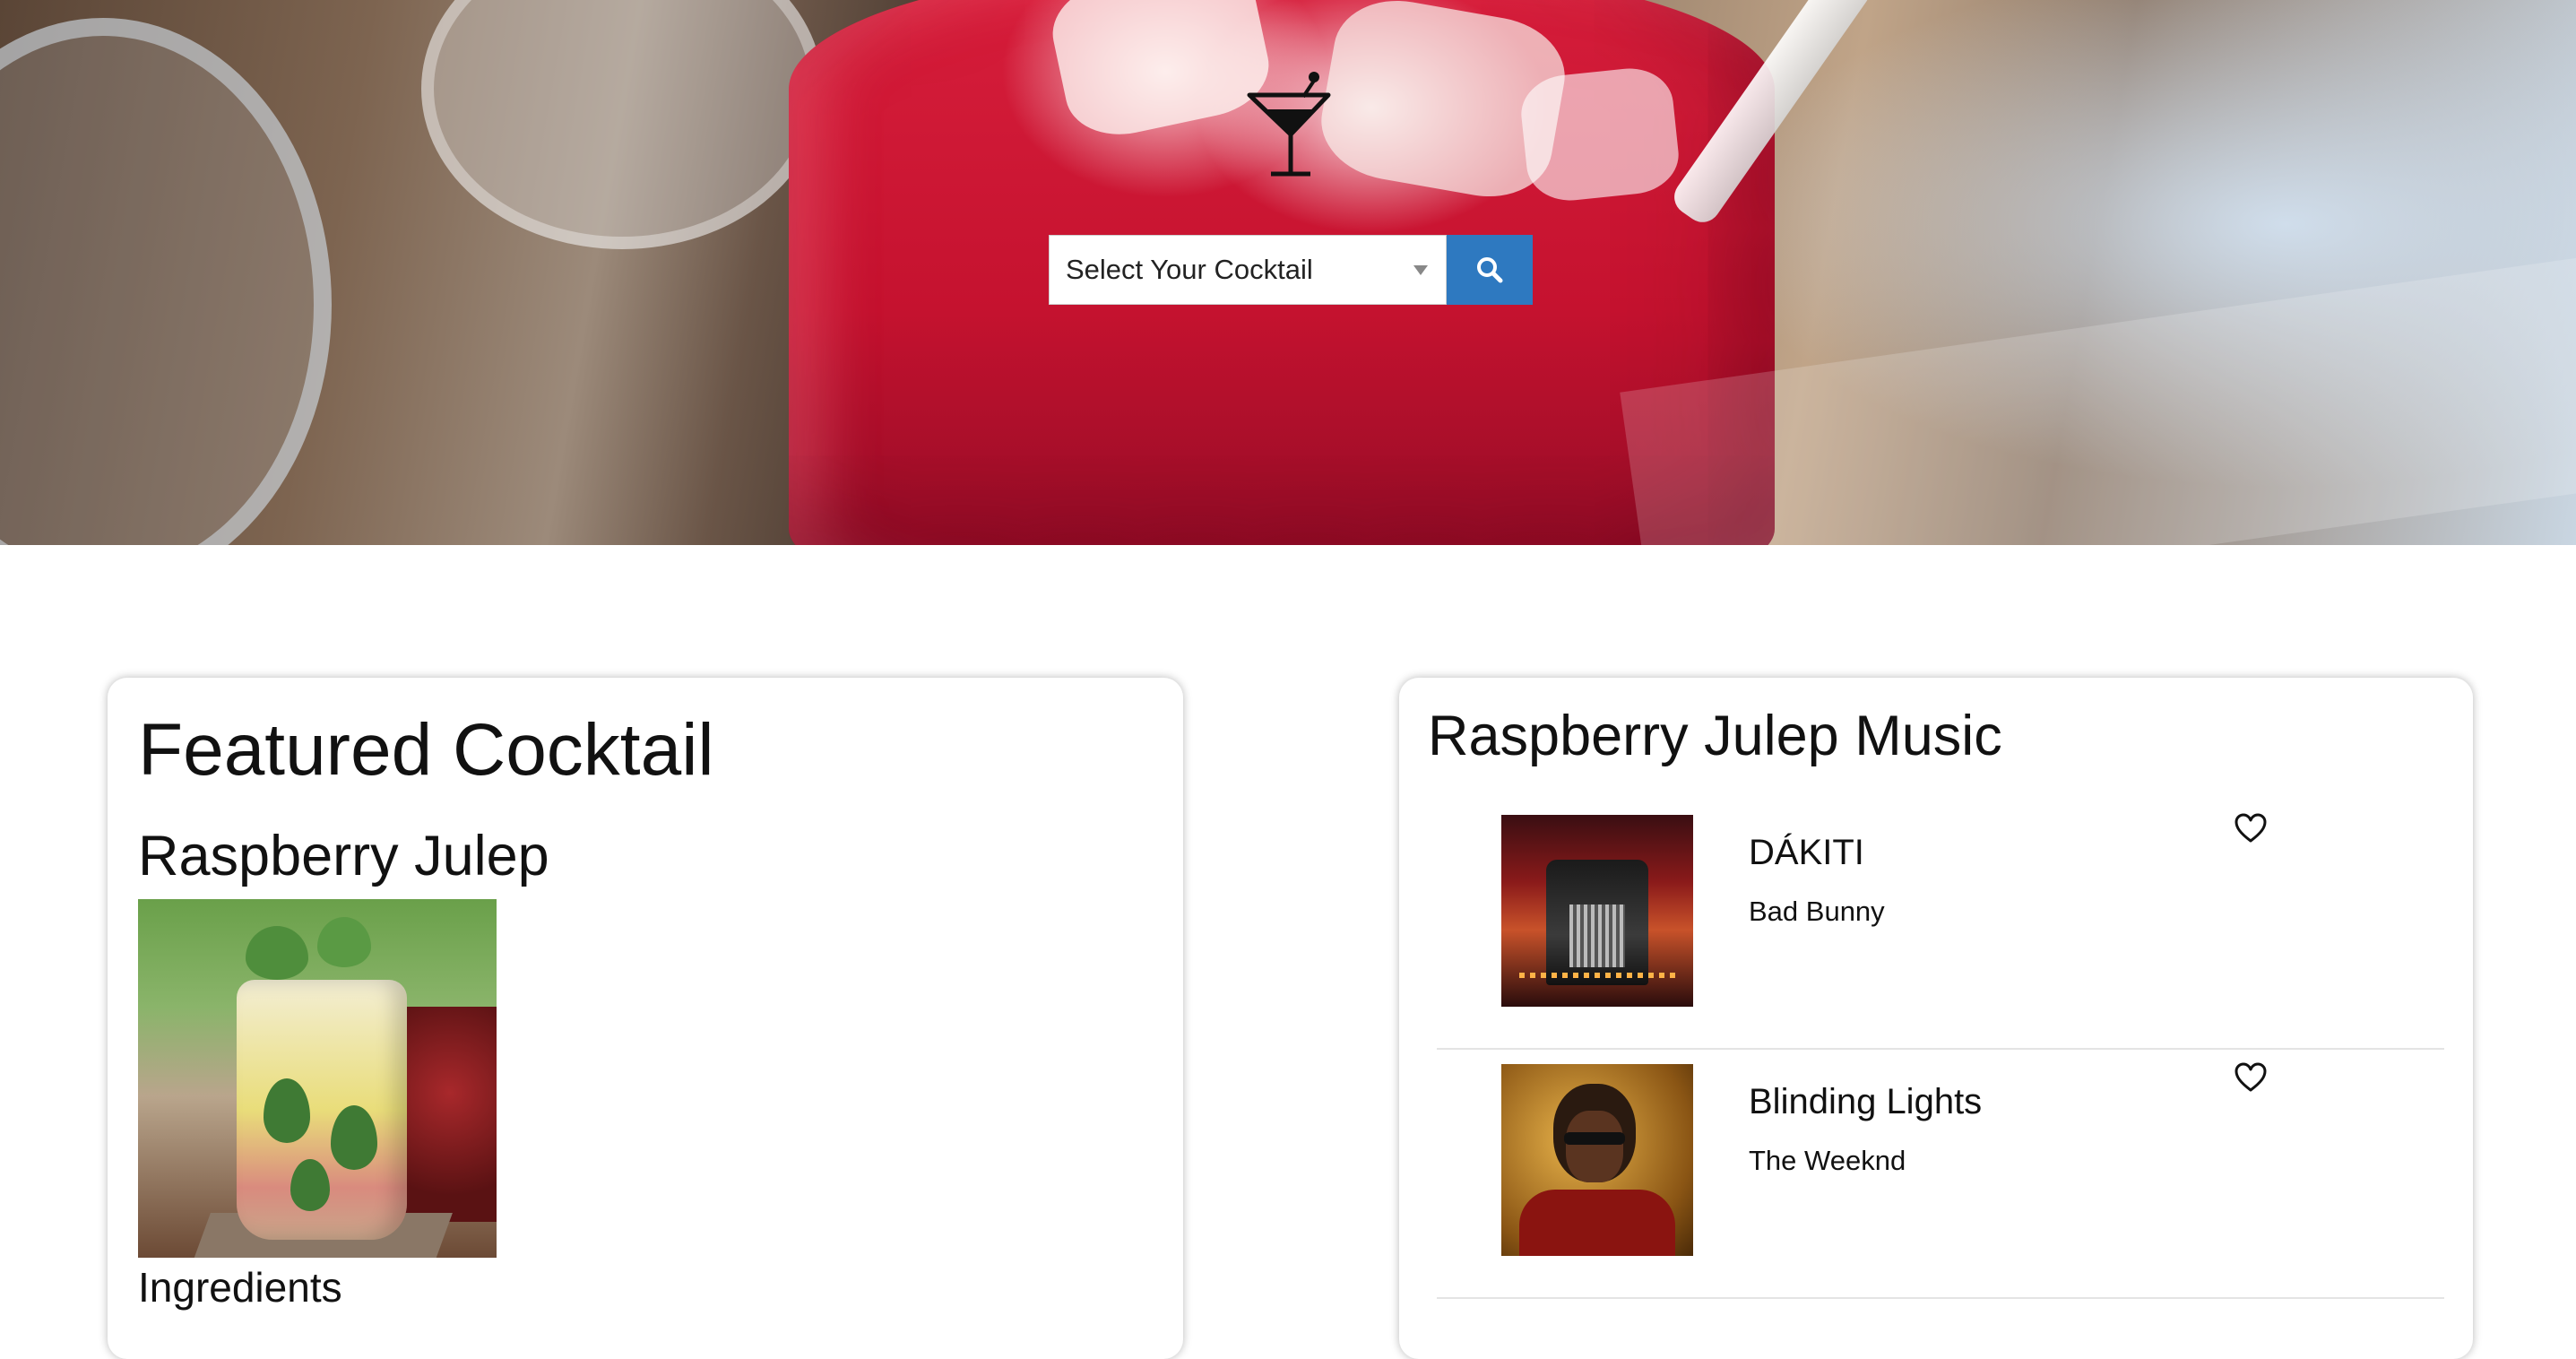  I want to click on background-ice, so click(1599, 134).